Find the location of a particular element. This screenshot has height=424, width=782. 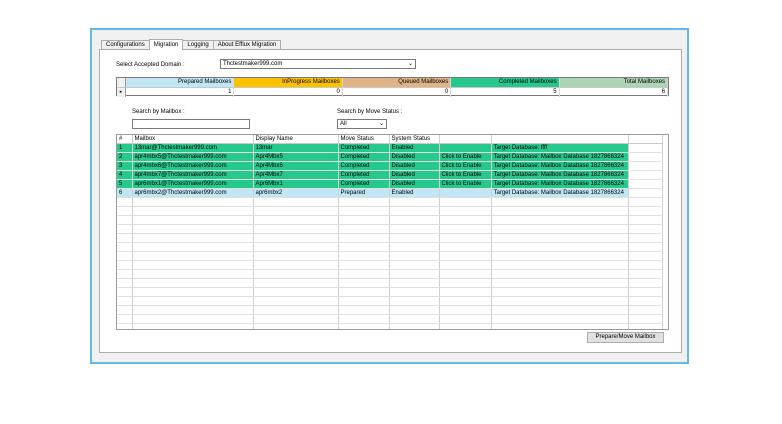

summary-header-prepared: Prepared Mailboxes is located at coordinates (180, 82).